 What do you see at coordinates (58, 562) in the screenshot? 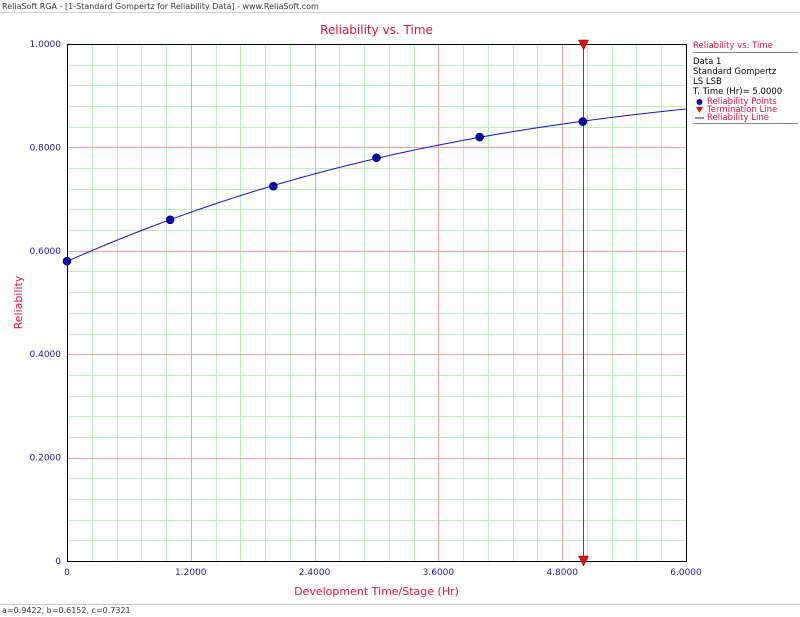
I see `y-tick-label: 0` at bounding box center [58, 562].